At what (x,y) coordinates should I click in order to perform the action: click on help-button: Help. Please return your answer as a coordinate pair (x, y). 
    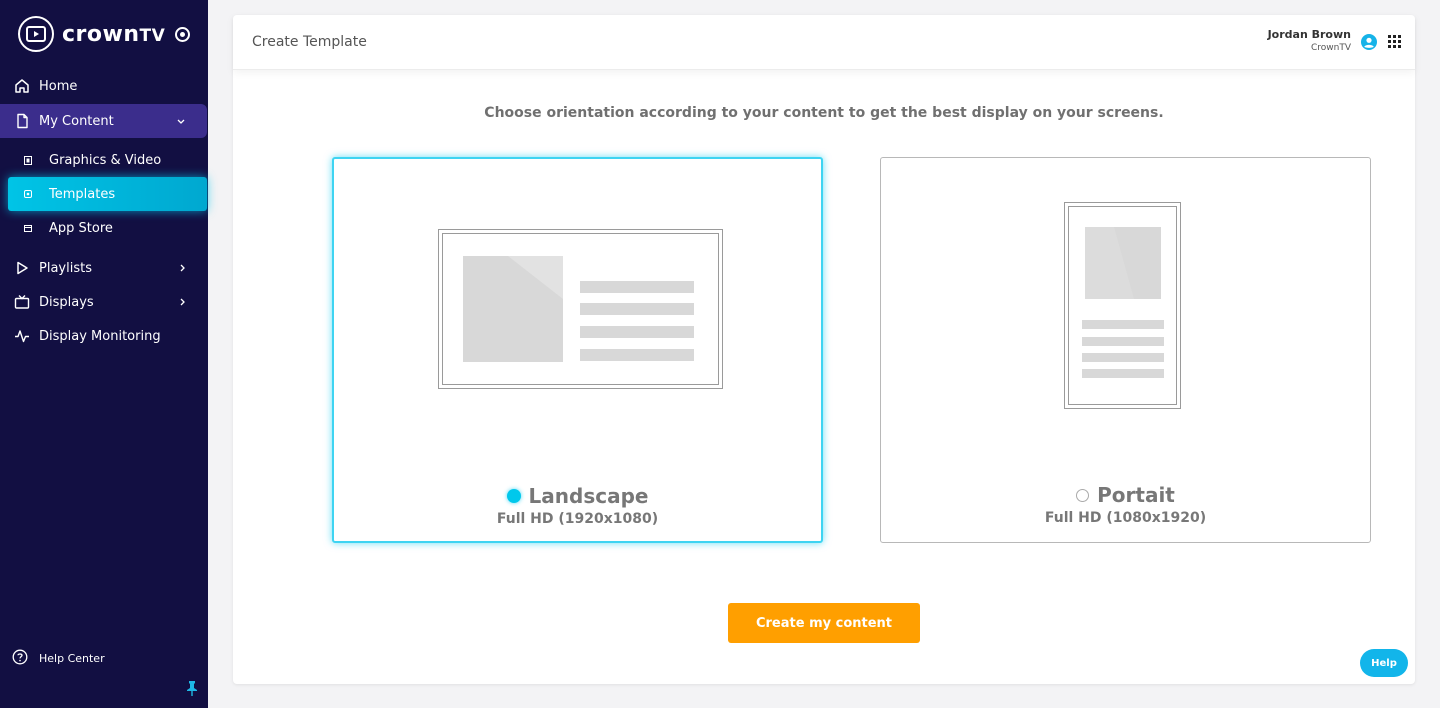
    Looking at the image, I should click on (1384, 663).